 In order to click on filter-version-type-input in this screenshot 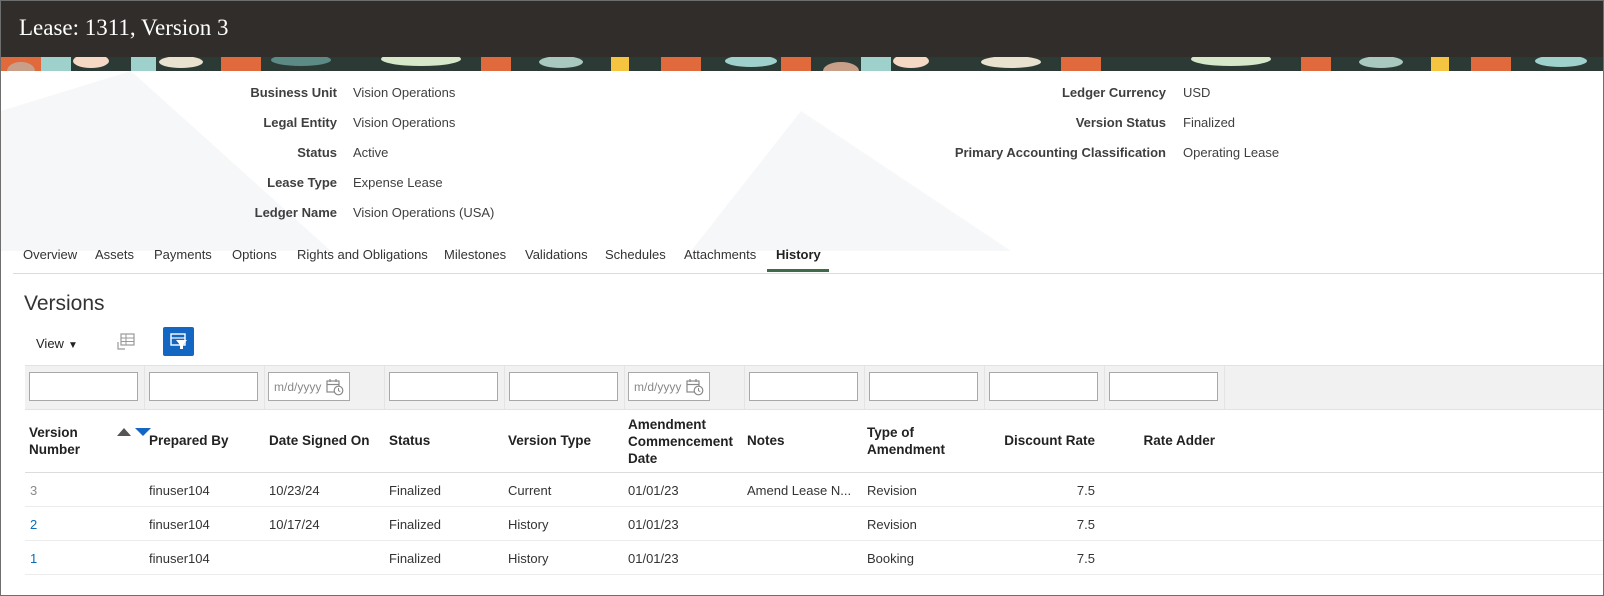, I will do `click(563, 386)`.